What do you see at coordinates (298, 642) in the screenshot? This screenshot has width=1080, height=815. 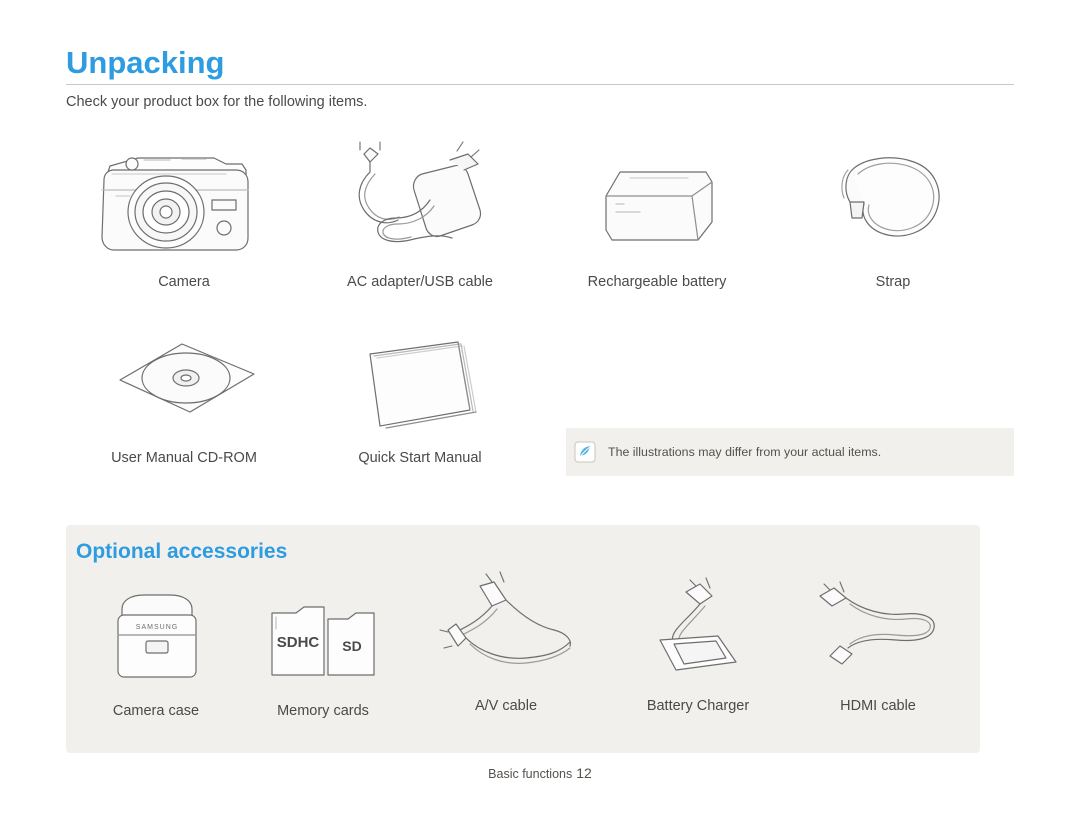 I see `svg-text: SDHC` at bounding box center [298, 642].